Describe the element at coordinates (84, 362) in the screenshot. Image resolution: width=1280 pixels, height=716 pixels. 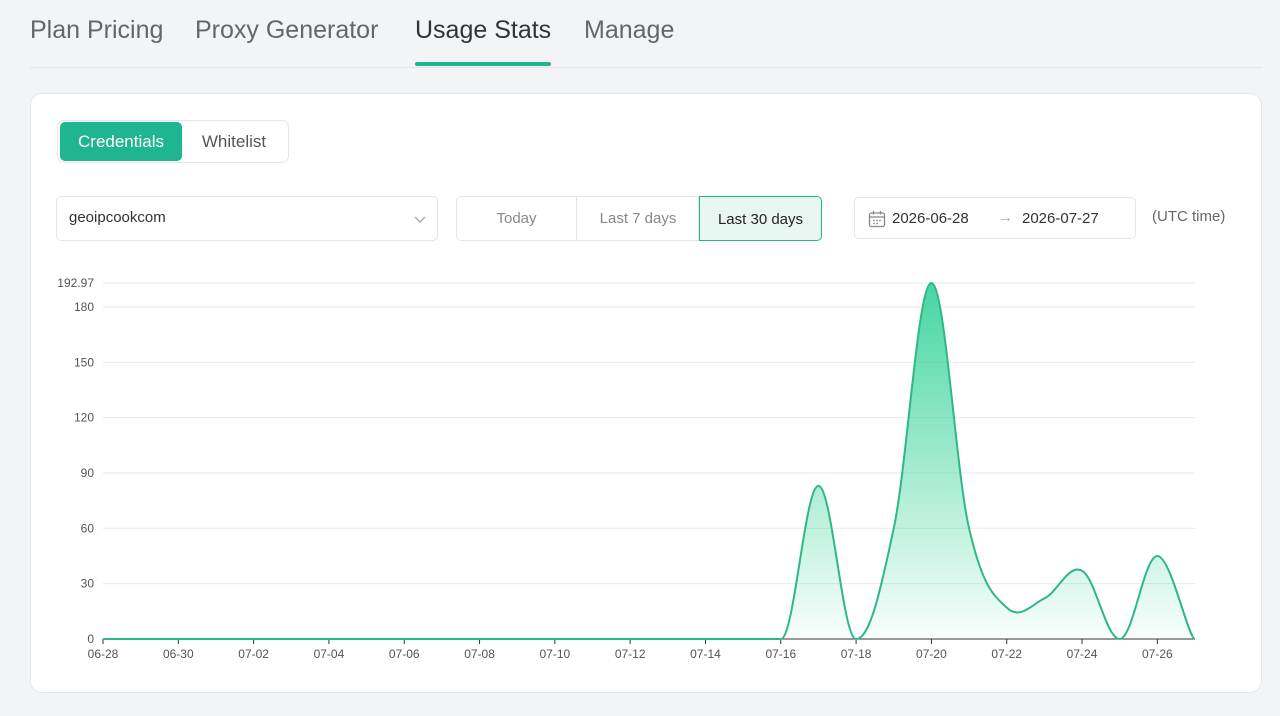
I see `y-tick-label: 150` at that location.